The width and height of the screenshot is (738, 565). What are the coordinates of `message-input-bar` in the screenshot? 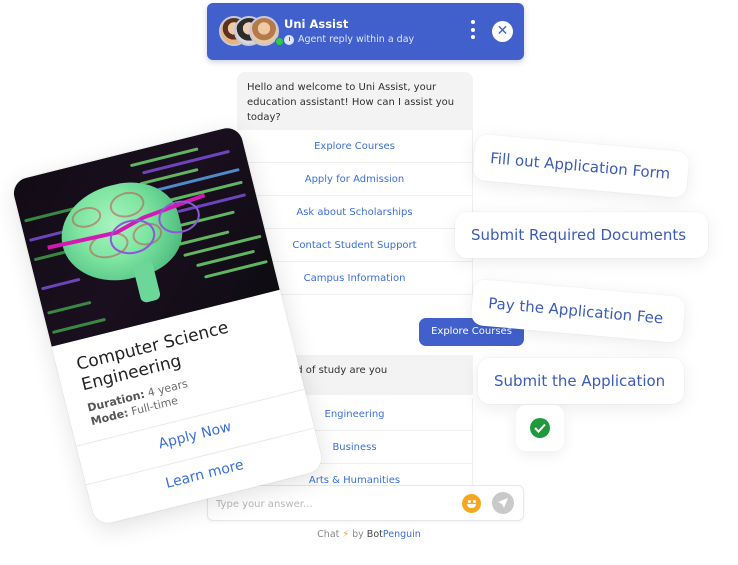 It's located at (365, 503).